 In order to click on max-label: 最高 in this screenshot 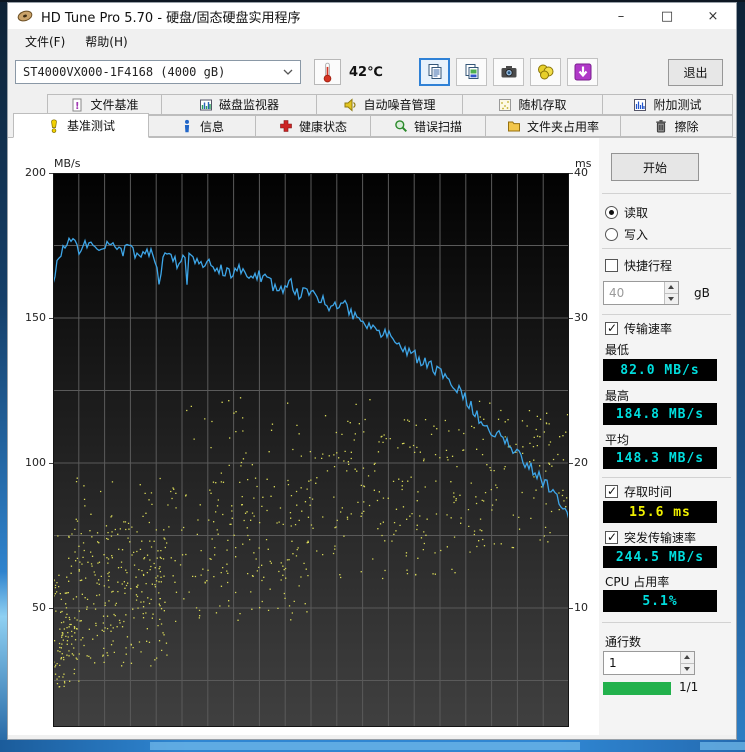, I will do `click(617, 396)`.